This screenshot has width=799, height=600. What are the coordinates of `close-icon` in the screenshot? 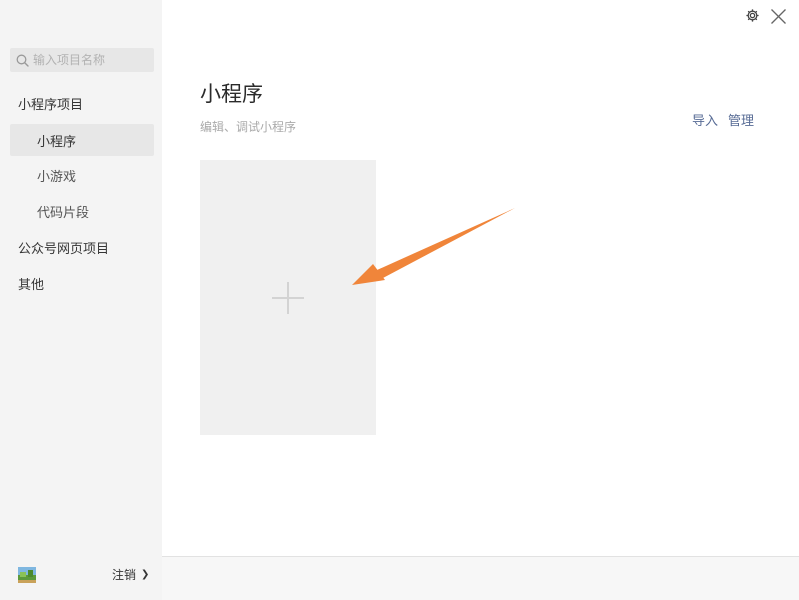 It's located at (778, 16).